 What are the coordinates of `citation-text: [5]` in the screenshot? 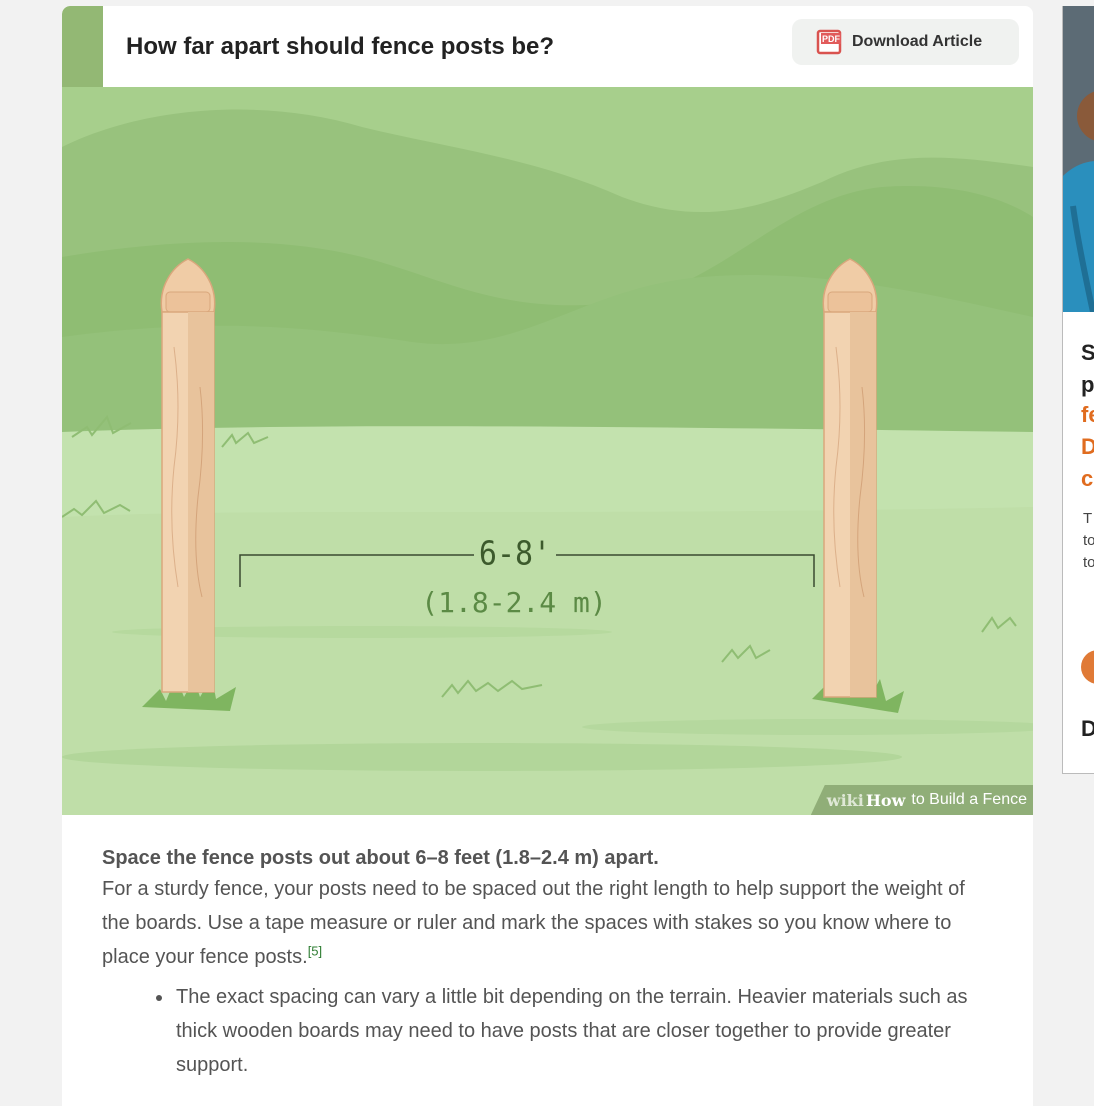 It's located at (315, 950).